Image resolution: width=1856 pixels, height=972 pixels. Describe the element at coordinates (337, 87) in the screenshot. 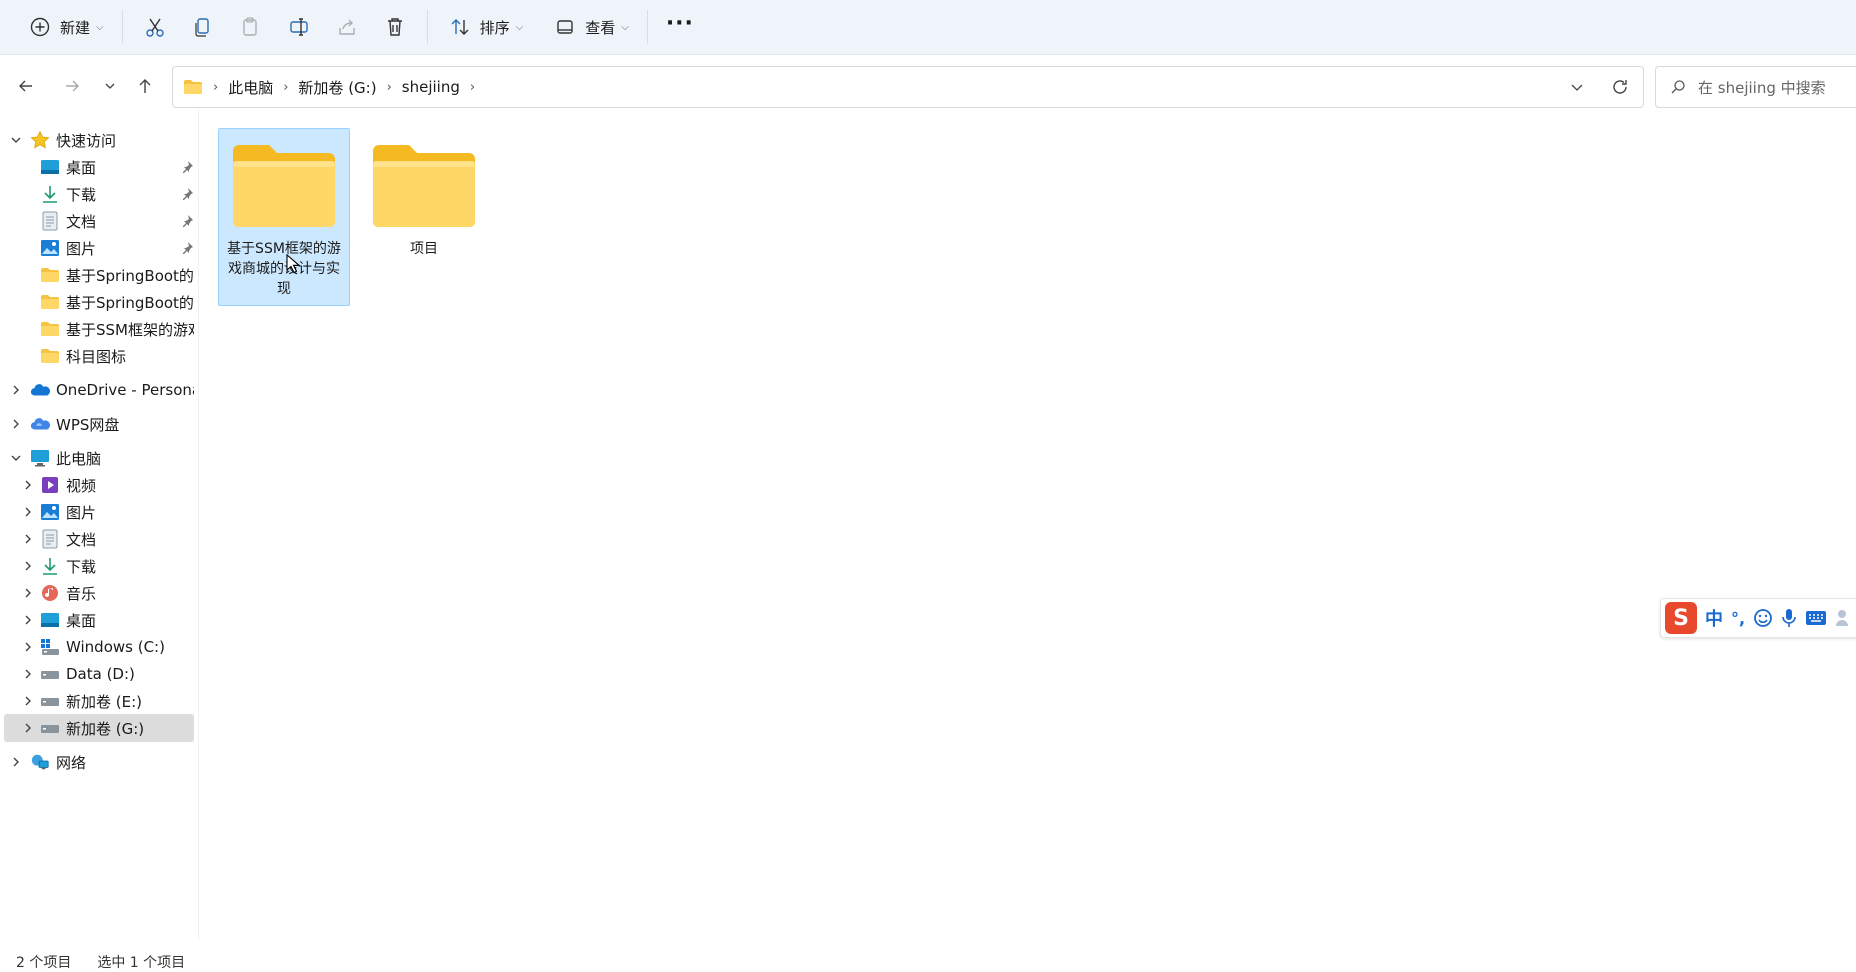

I see `breadcrumb-drive-g: 新加卷 (G:)` at that location.